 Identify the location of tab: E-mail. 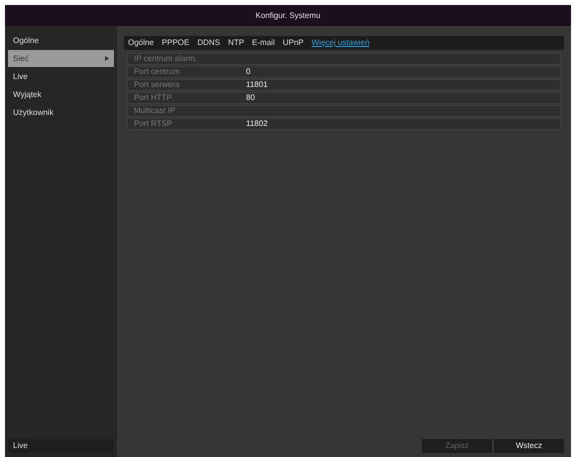
(263, 43).